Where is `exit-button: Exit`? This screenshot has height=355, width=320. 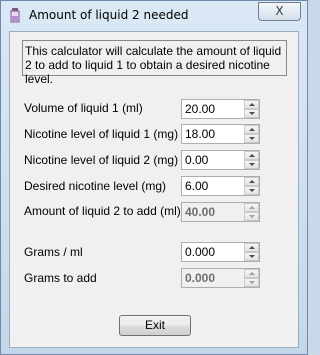
exit-button: Exit is located at coordinates (155, 325).